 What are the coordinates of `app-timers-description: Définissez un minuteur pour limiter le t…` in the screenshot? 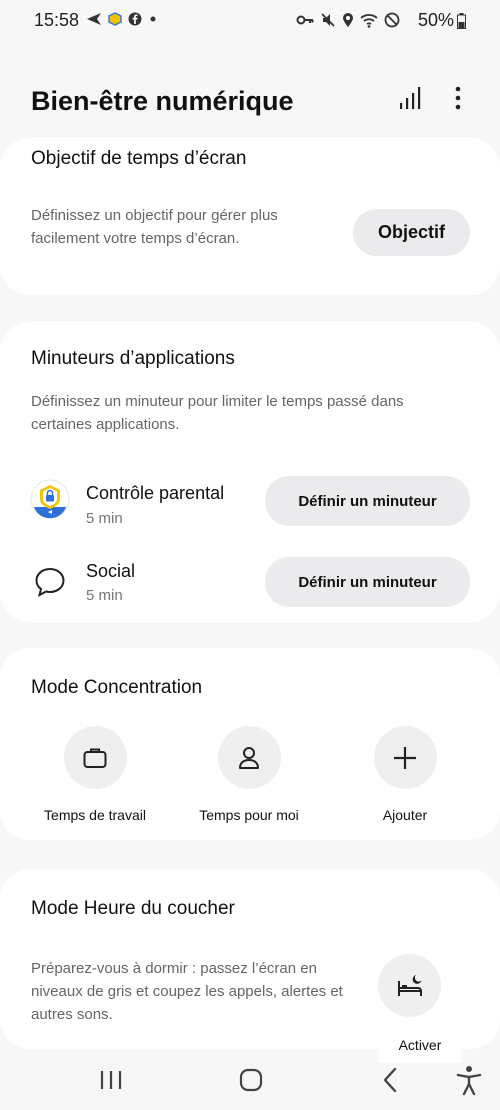 It's located at (217, 413).